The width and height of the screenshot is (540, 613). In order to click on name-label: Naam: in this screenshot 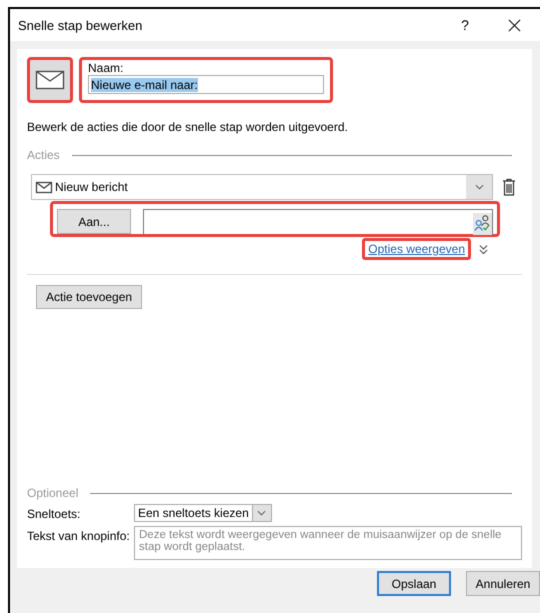, I will do `click(106, 68)`.